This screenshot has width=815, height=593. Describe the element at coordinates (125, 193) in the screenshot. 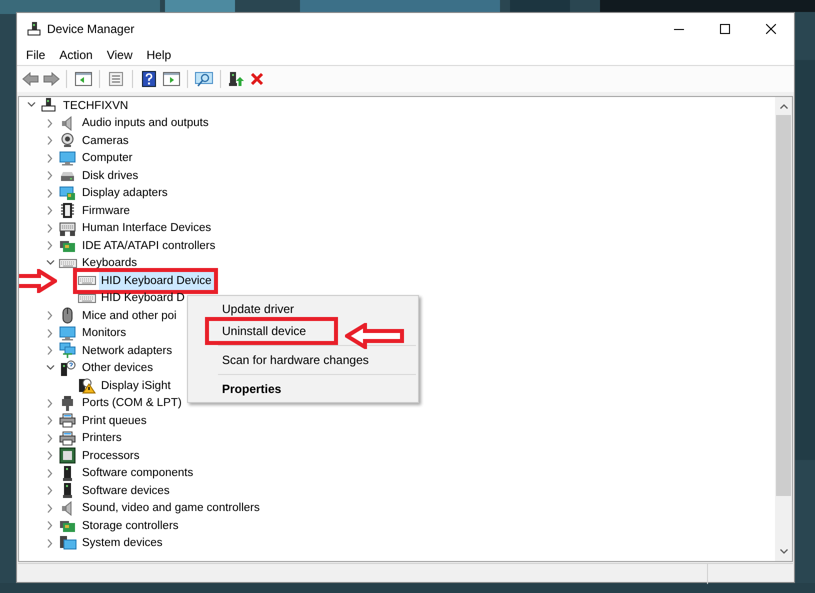

I see `tree-item: Display adapters` at that location.